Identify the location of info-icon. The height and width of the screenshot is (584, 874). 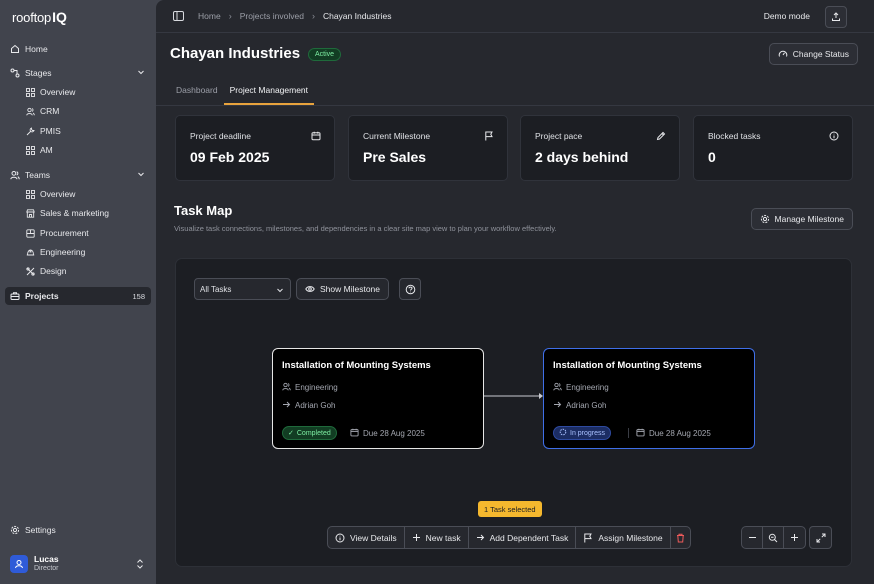
(340, 537).